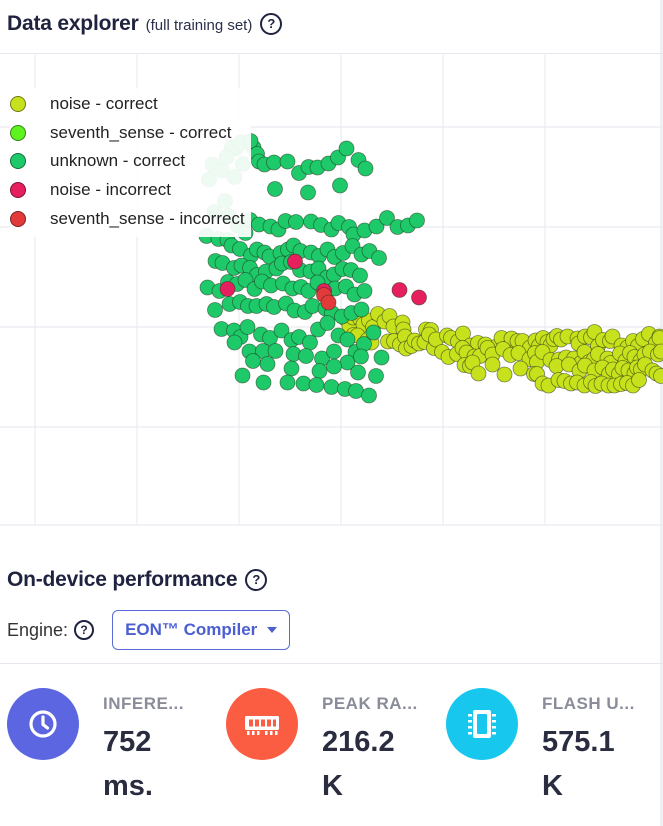 The width and height of the screenshot is (663, 826). I want to click on legend-item-unknown-correct: unknown - correct, so click(127, 161).